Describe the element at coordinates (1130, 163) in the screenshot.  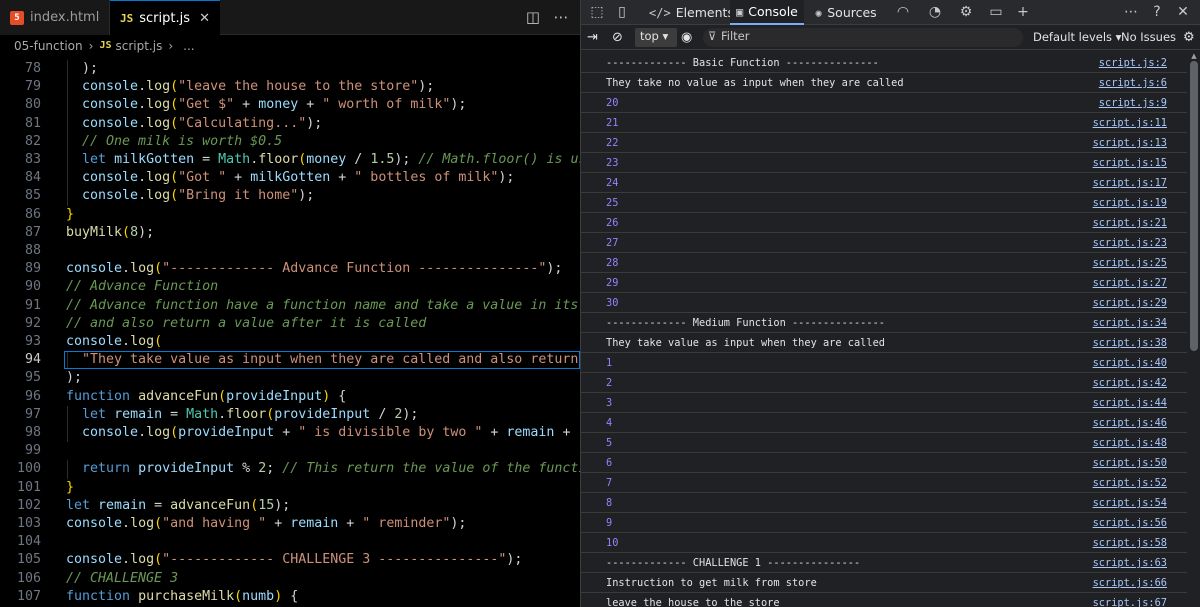
I see `source-link: script.js:15` at that location.